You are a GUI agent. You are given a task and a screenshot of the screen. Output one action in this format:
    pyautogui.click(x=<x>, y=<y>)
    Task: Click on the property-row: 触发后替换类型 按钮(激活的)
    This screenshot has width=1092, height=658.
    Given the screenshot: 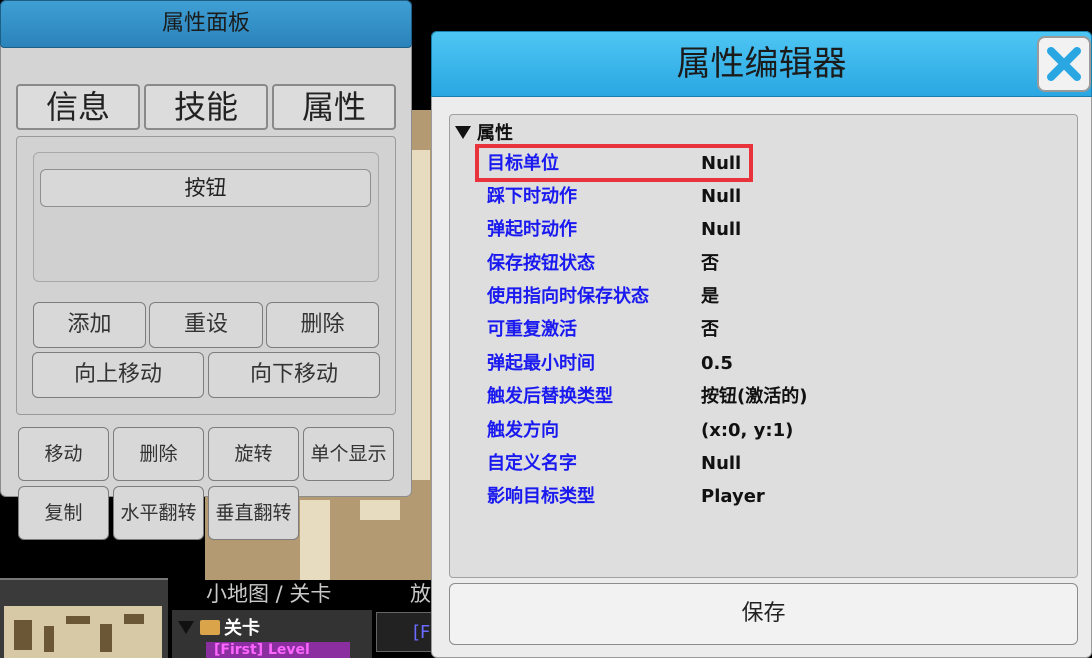 What is the action you would take?
    pyautogui.click(x=777, y=396)
    